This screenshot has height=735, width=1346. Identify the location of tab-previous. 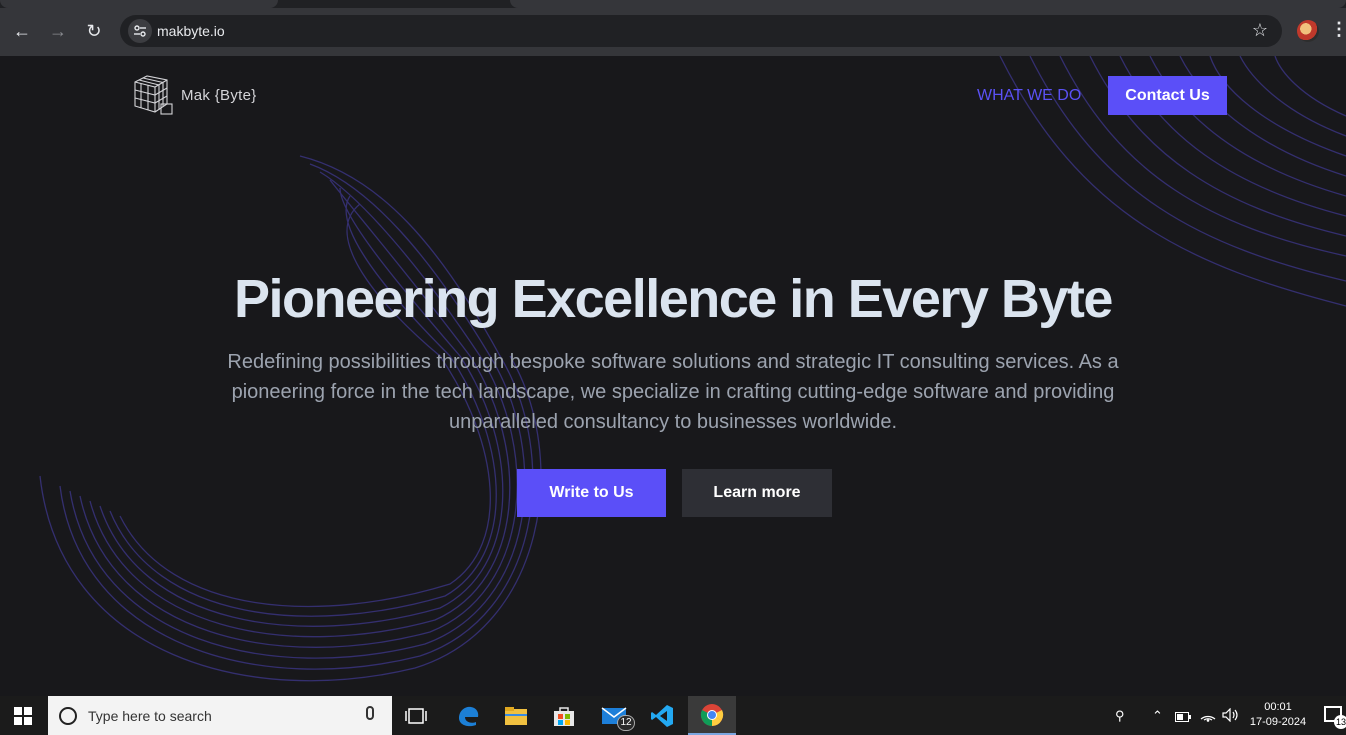
(139, 4).